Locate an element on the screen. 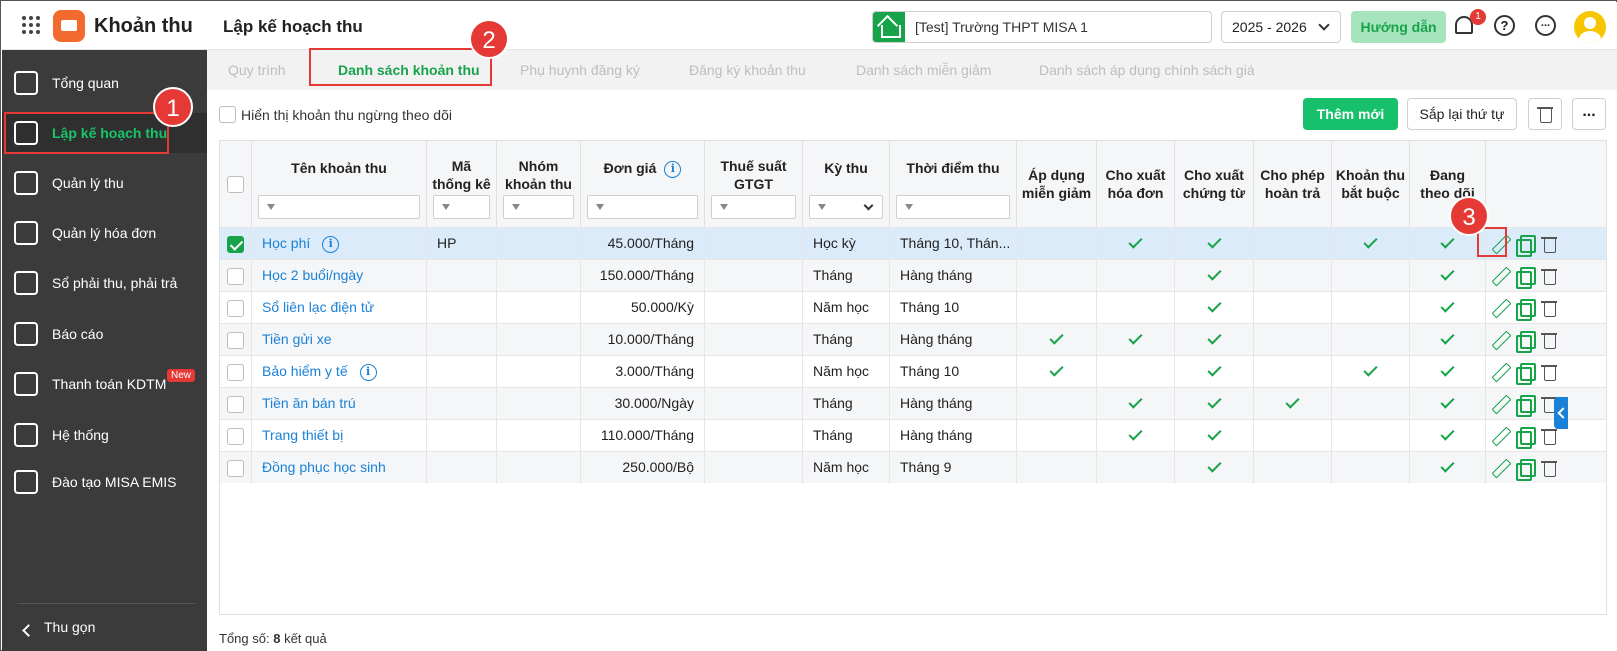 This screenshot has height=651, width=1617. sidebar-item-9: Đào tạo MISA EMIS is located at coordinates (104, 482).